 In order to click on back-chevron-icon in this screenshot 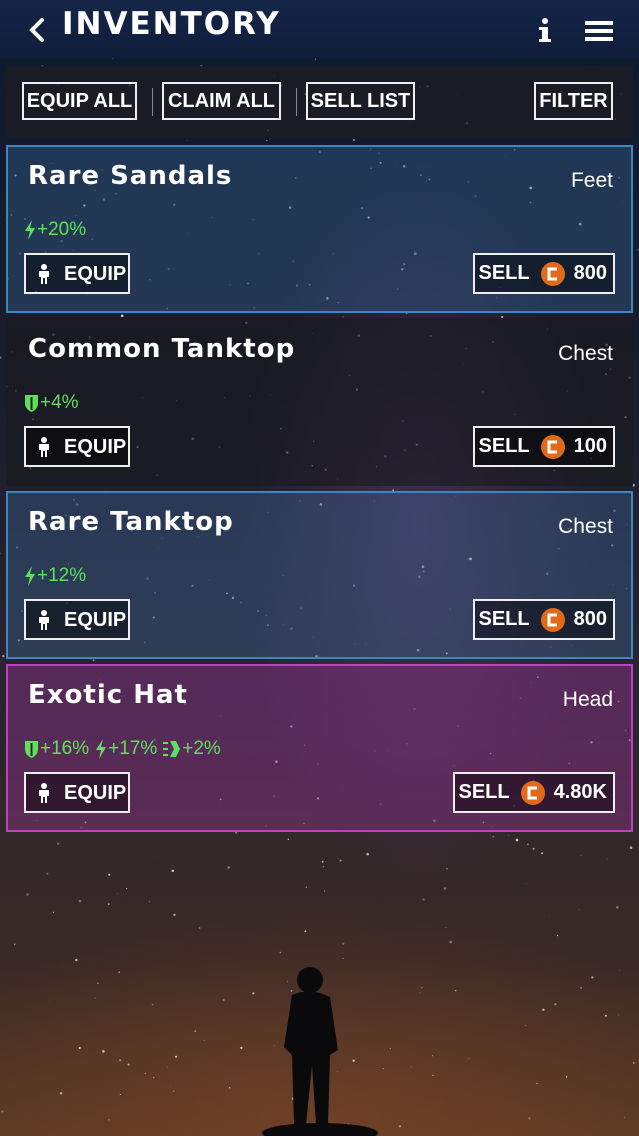, I will do `click(37, 30)`.